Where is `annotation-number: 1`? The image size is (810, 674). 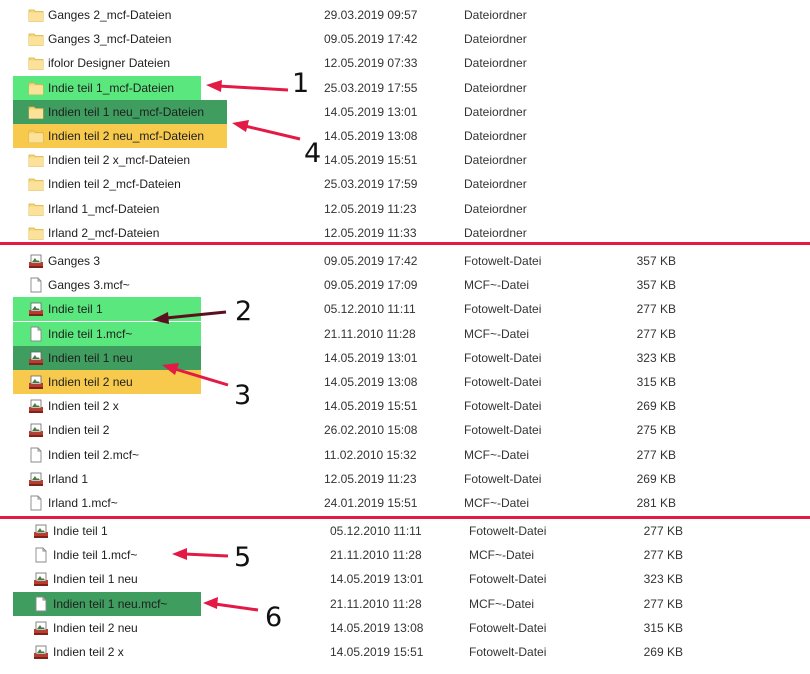
annotation-number: 1 is located at coordinates (301, 83).